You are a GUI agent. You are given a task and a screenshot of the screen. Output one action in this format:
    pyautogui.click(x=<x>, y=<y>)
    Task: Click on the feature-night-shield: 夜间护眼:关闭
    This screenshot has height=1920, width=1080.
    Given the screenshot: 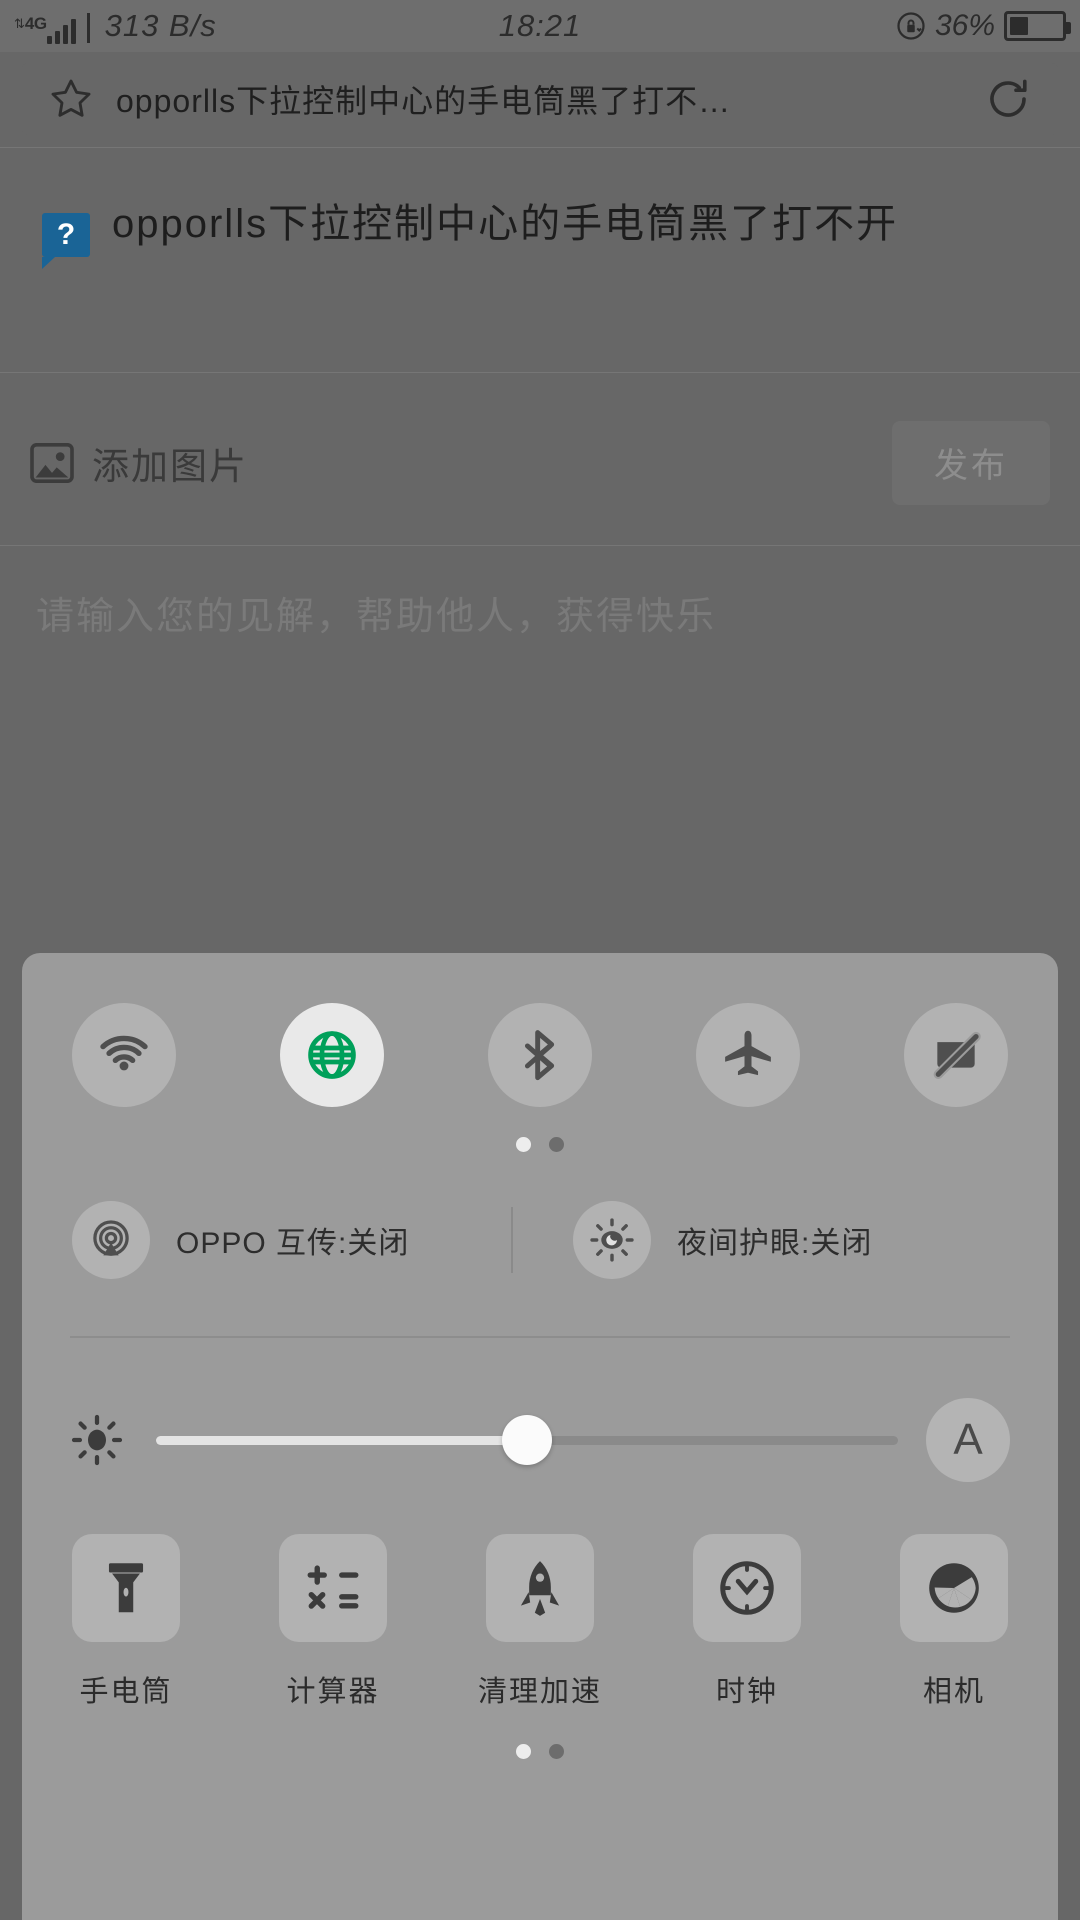 What is the action you would take?
    pyautogui.click(x=762, y=1240)
    